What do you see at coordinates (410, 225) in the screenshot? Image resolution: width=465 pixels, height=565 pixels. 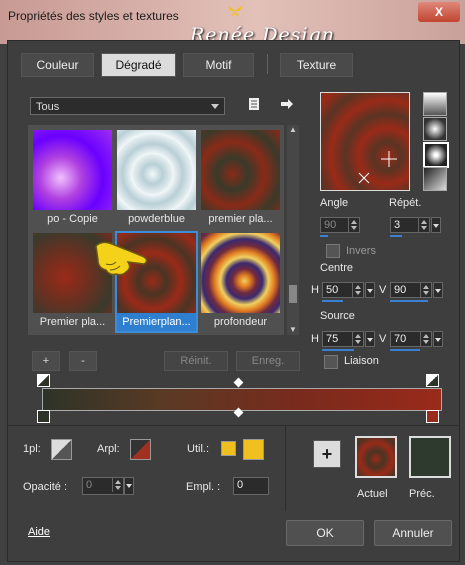 I see `repeat-field: 3` at bounding box center [410, 225].